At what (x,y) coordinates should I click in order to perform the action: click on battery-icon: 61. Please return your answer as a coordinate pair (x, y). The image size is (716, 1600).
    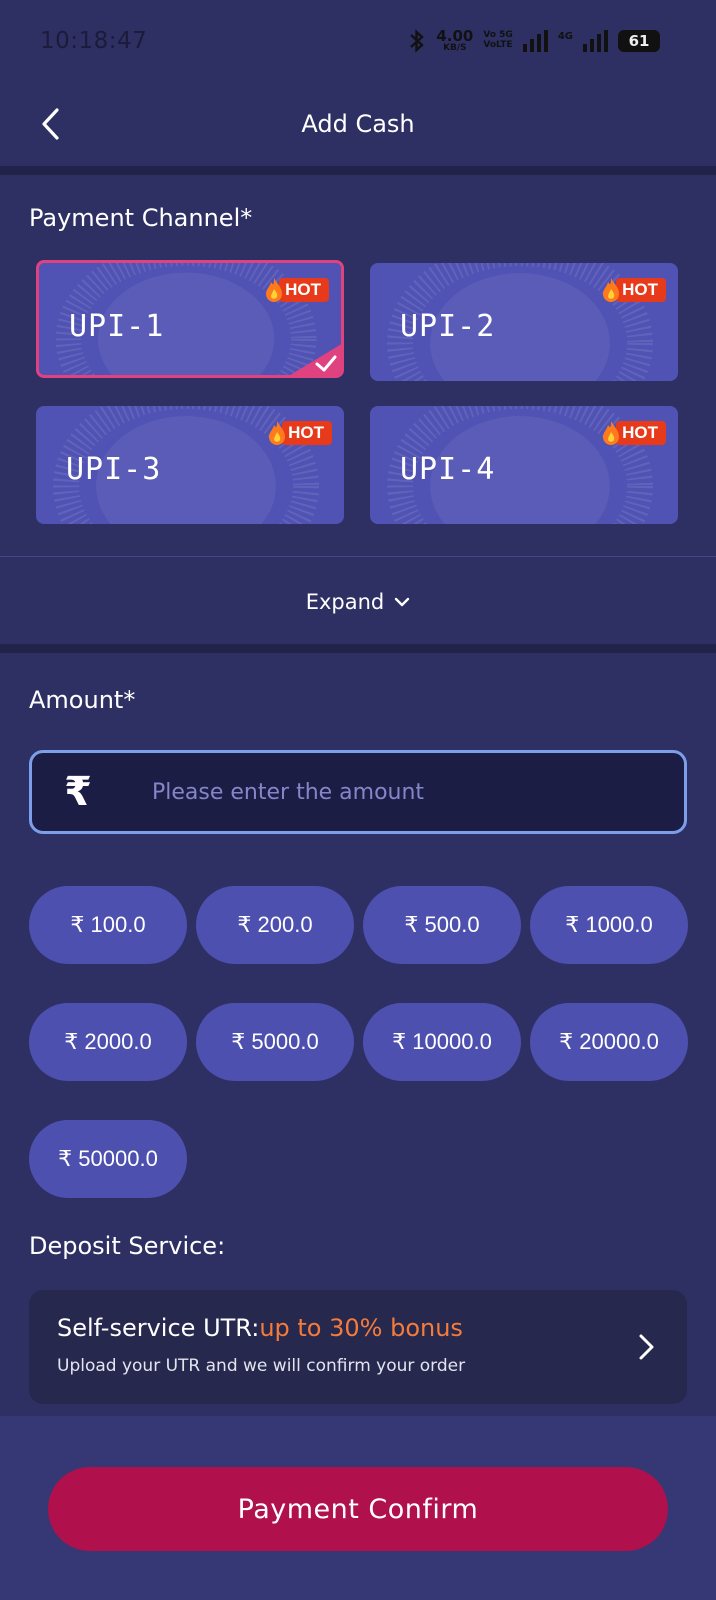
    Looking at the image, I should click on (639, 41).